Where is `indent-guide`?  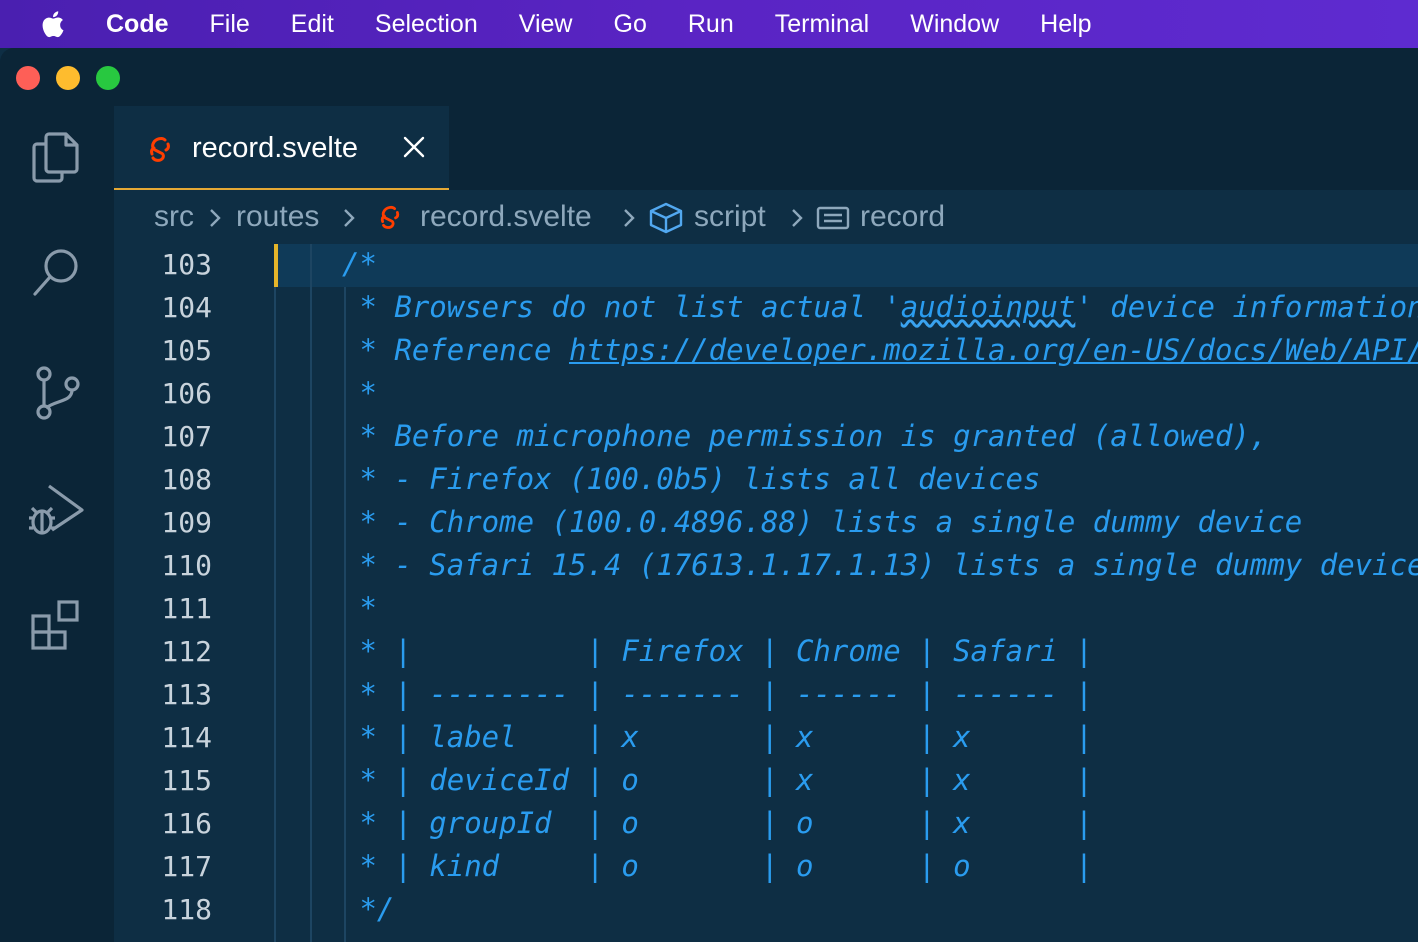
indent-guide is located at coordinates (311, 593).